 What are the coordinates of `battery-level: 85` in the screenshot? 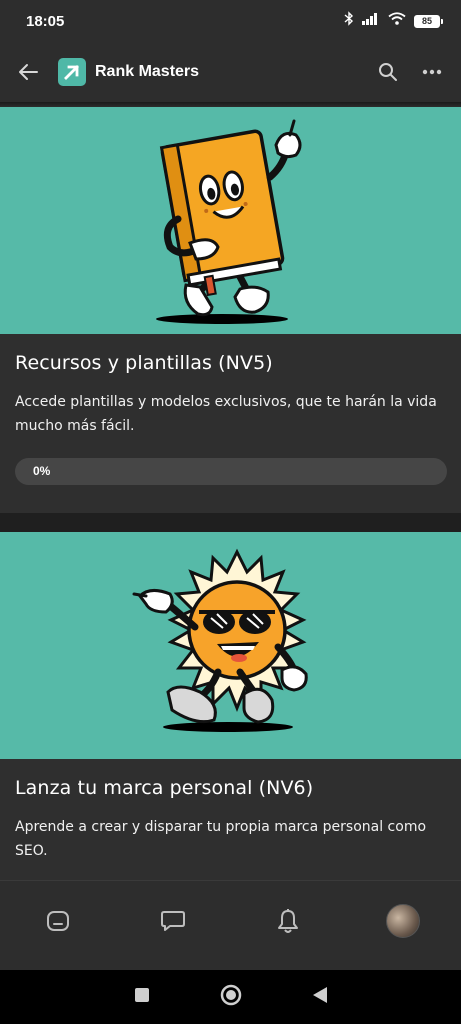 It's located at (427, 21).